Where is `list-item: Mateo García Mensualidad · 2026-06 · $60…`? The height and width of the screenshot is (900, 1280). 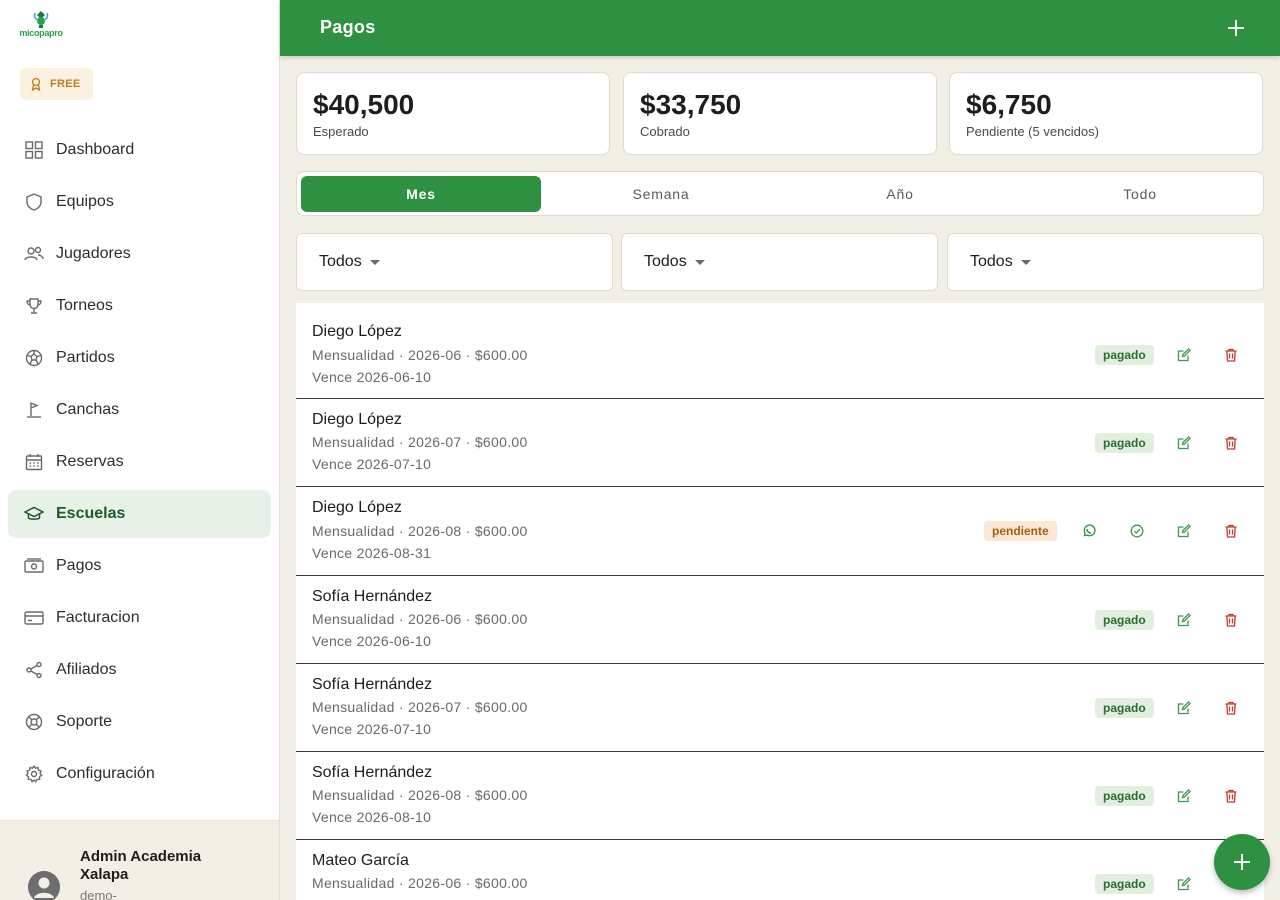
list-item: Mateo García Mensualidad · 2026-06 · $60… is located at coordinates (780, 870).